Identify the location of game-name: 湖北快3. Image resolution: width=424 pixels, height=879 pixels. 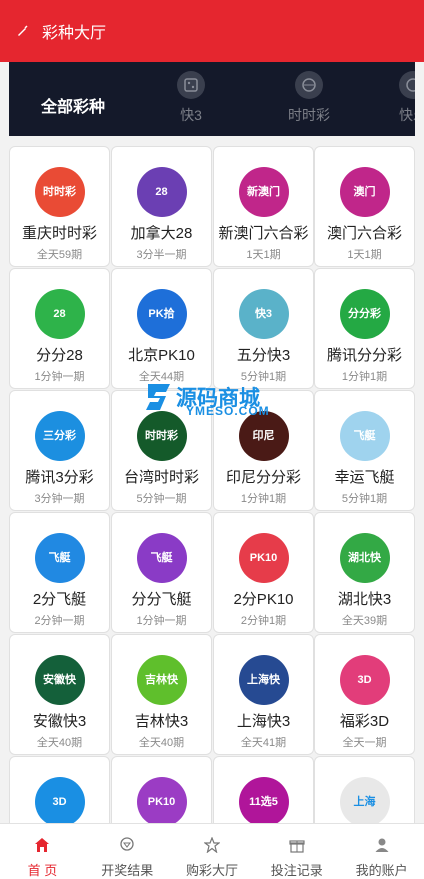
(364, 599).